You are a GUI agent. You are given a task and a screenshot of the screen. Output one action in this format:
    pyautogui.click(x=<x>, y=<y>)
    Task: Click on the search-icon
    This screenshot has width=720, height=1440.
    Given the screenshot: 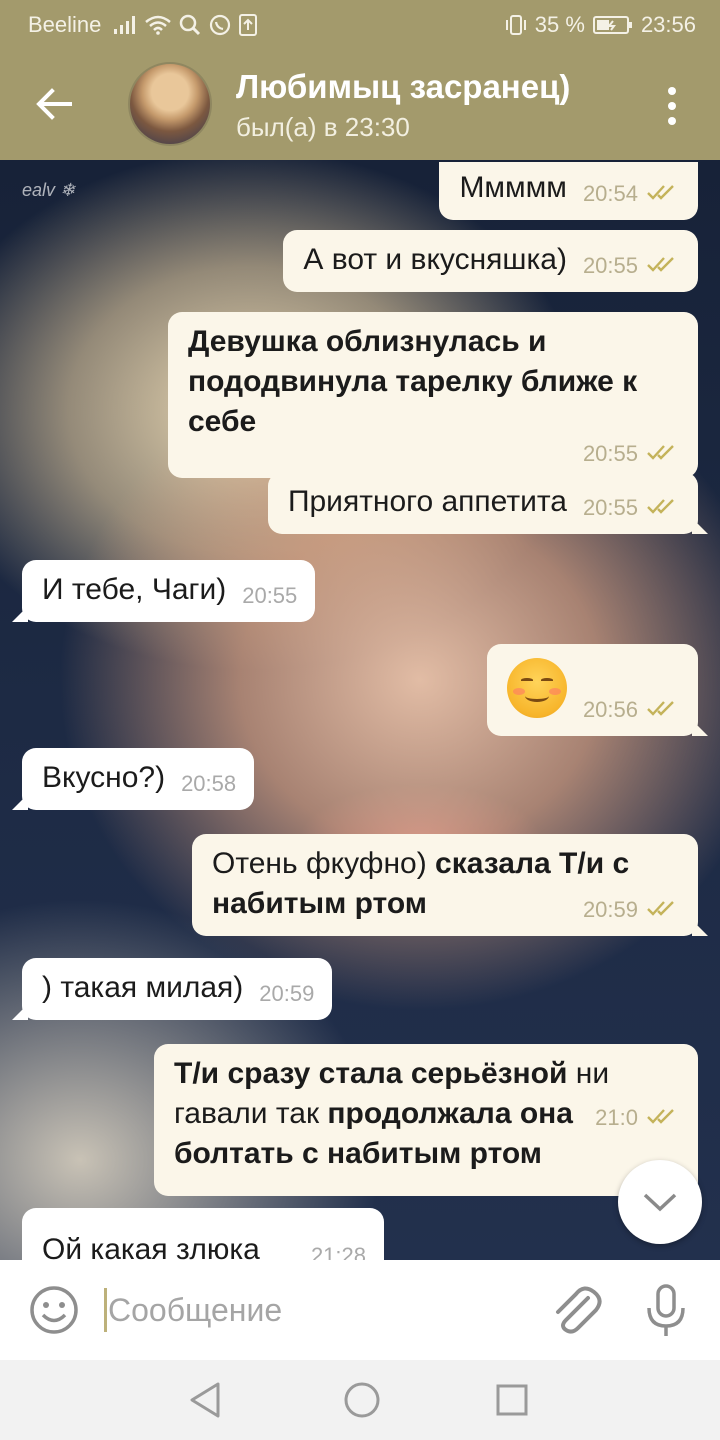 What is the action you would take?
    pyautogui.click(x=190, y=25)
    